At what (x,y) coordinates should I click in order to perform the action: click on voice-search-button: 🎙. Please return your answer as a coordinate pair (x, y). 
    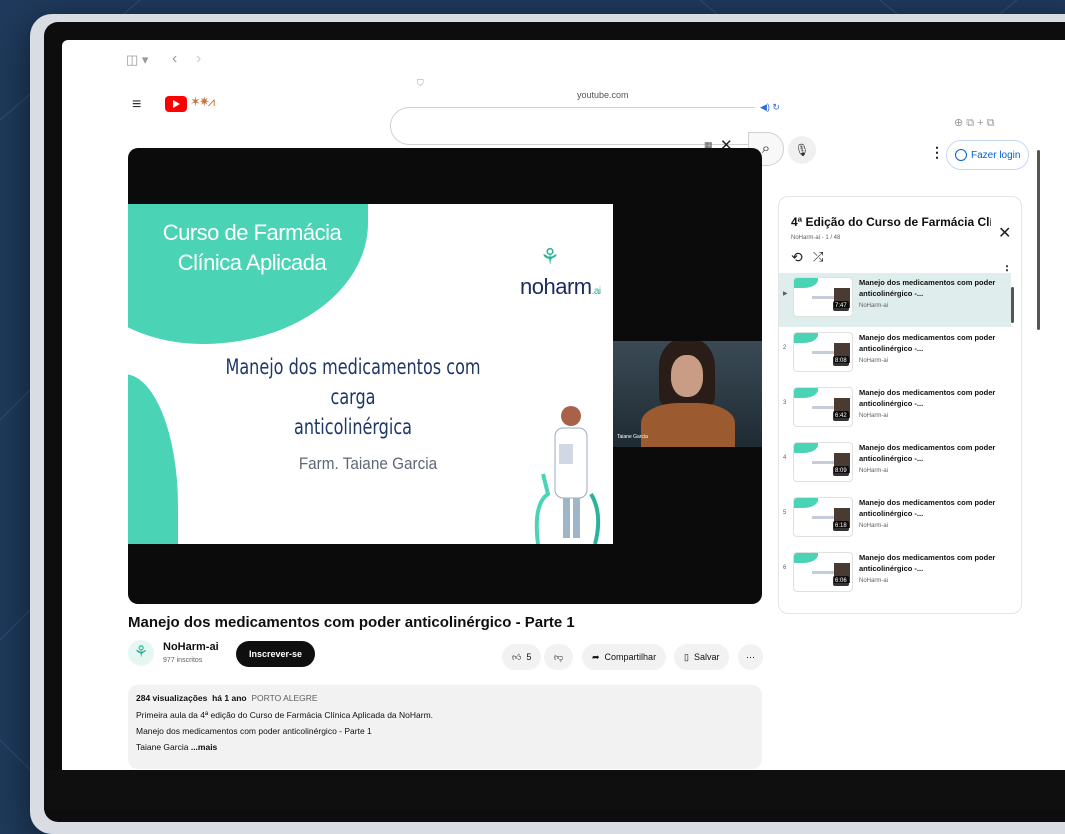
    Looking at the image, I should click on (802, 150).